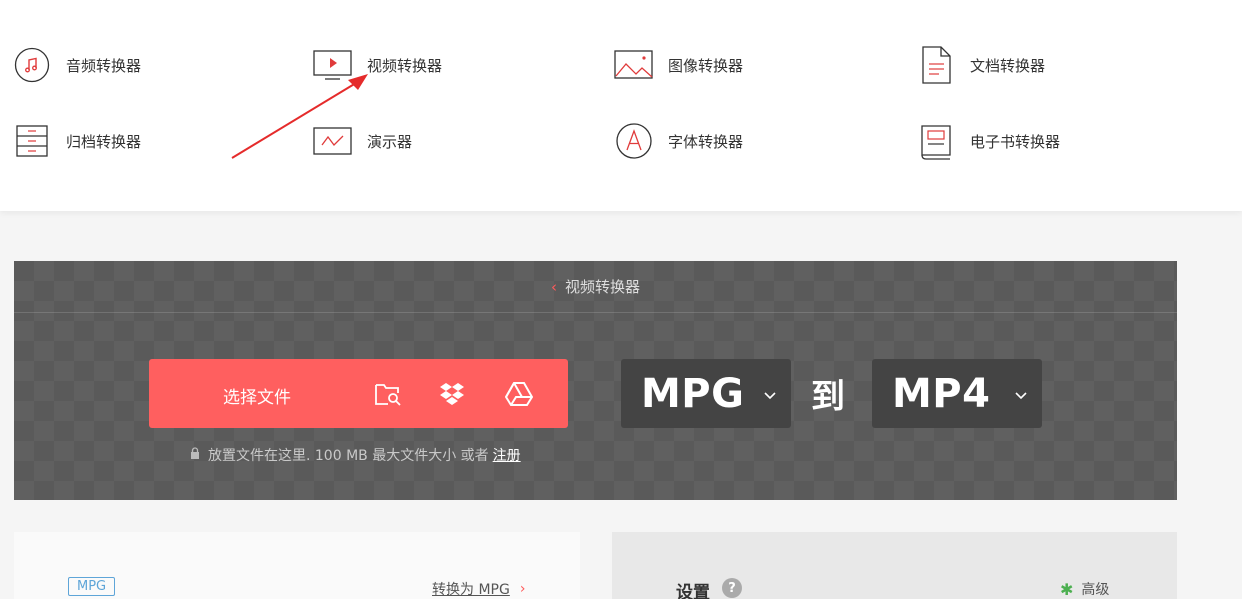 The image size is (1242, 599). Describe the element at coordinates (358, 393) in the screenshot. I see `upload-button-group: 选择文件` at that location.